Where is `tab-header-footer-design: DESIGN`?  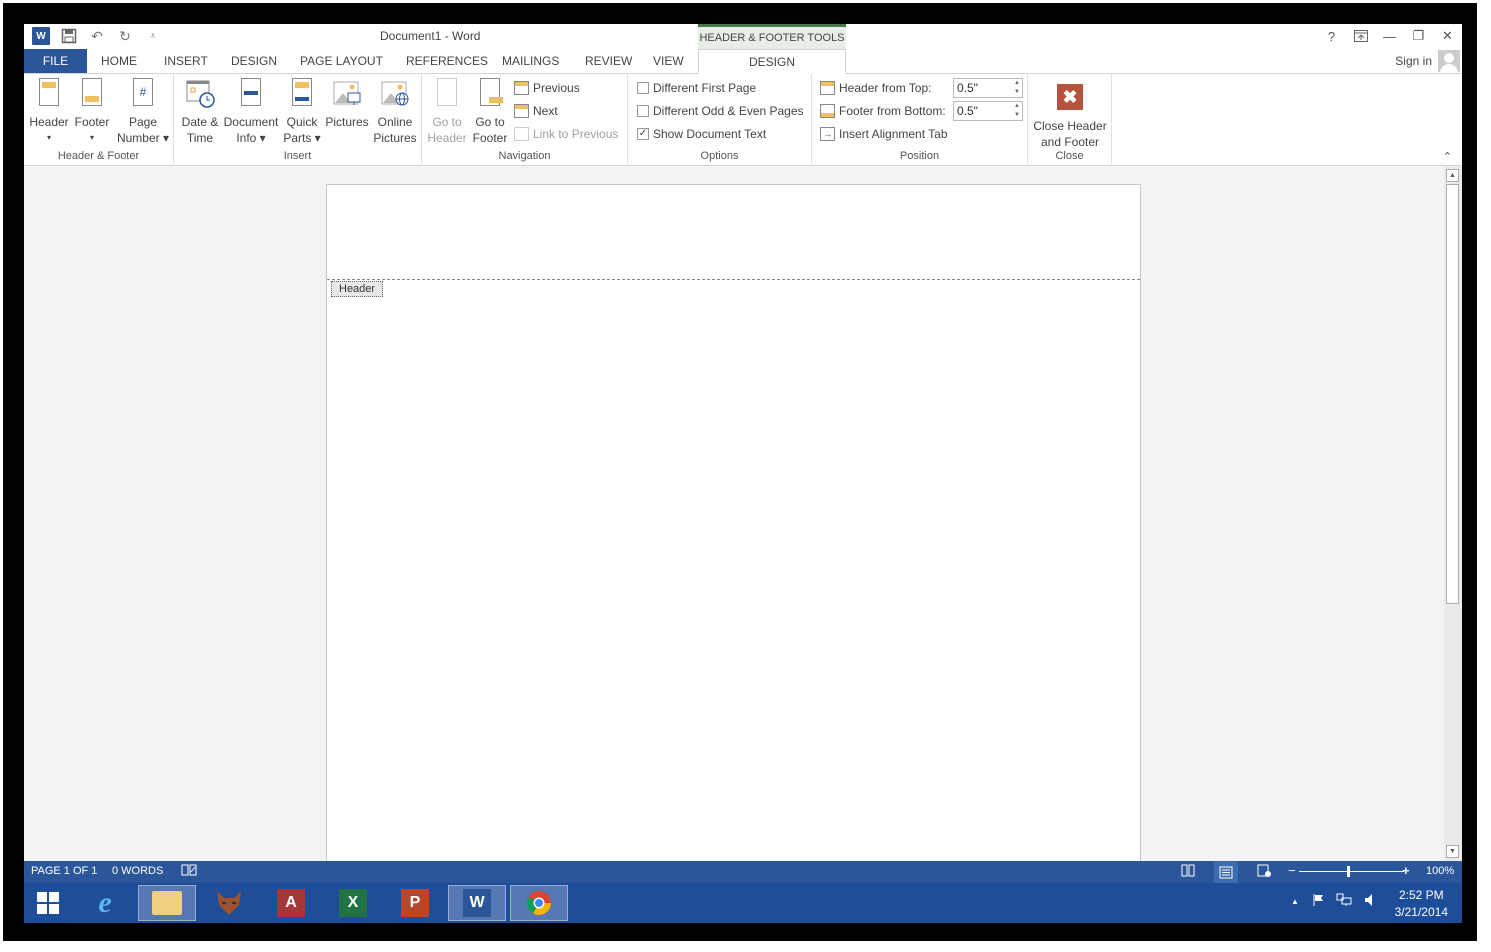
tab-header-footer-design: DESIGN is located at coordinates (772, 61).